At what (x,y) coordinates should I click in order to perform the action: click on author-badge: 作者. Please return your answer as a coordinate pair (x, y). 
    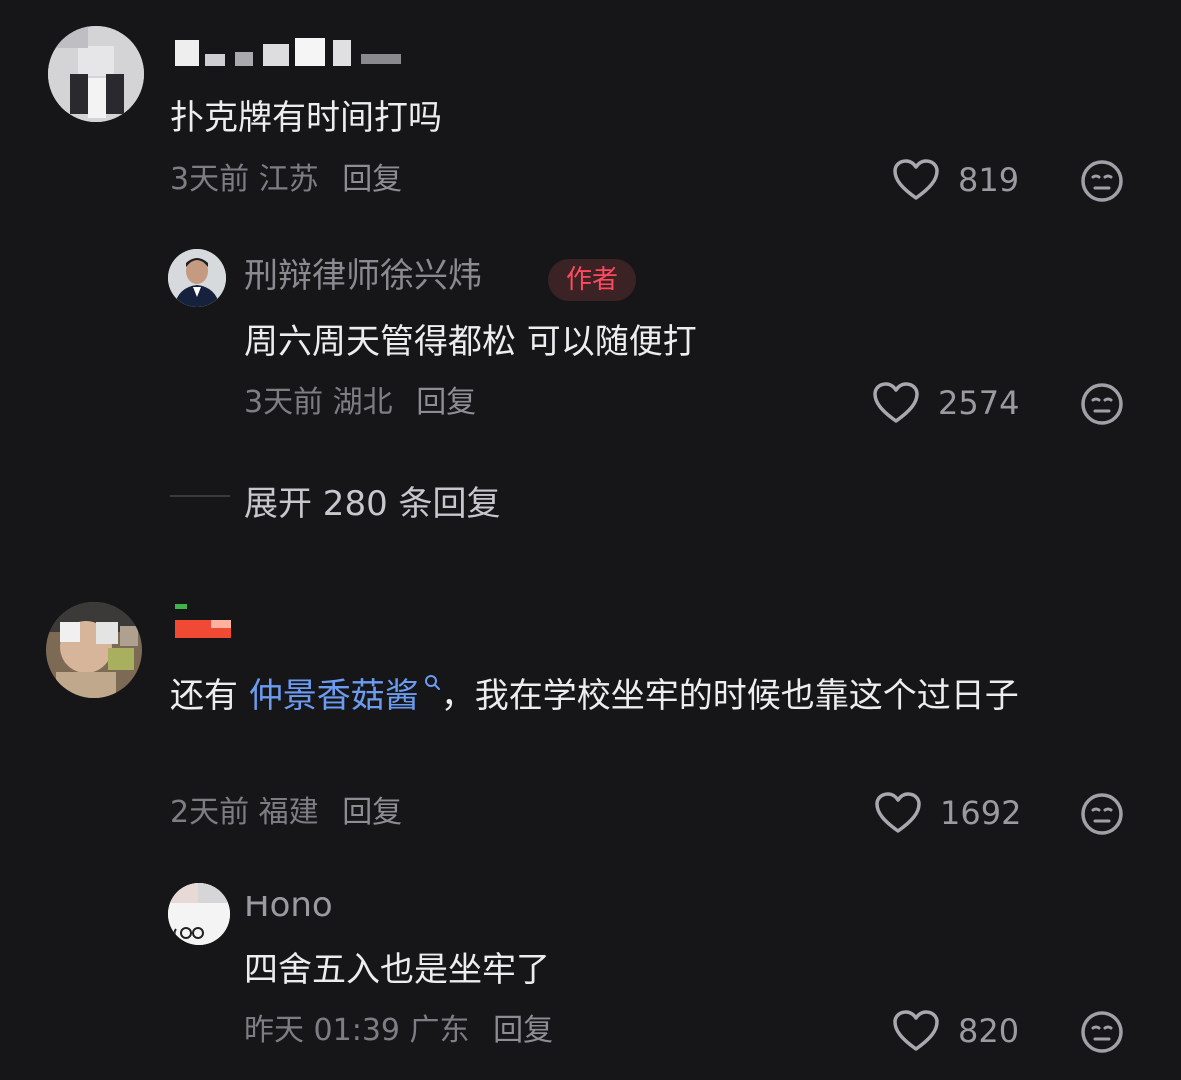
    Looking at the image, I should click on (592, 280).